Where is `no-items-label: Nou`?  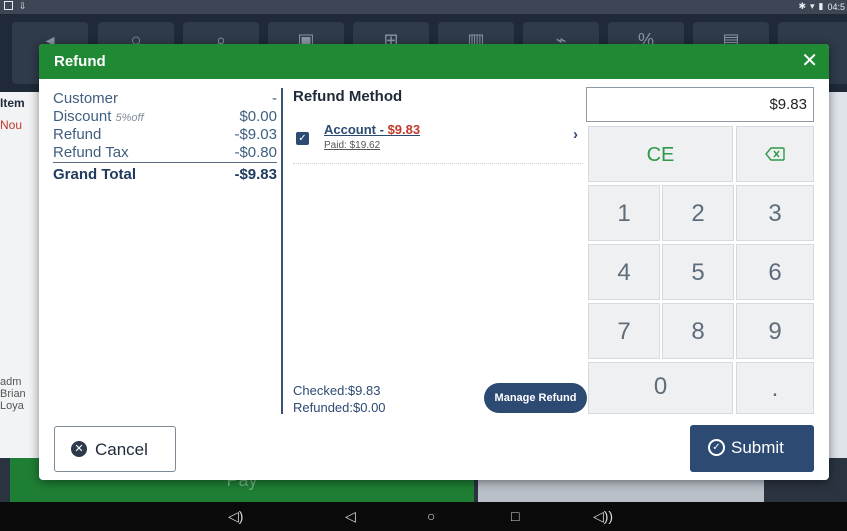
no-items-label: Nou is located at coordinates (11, 125).